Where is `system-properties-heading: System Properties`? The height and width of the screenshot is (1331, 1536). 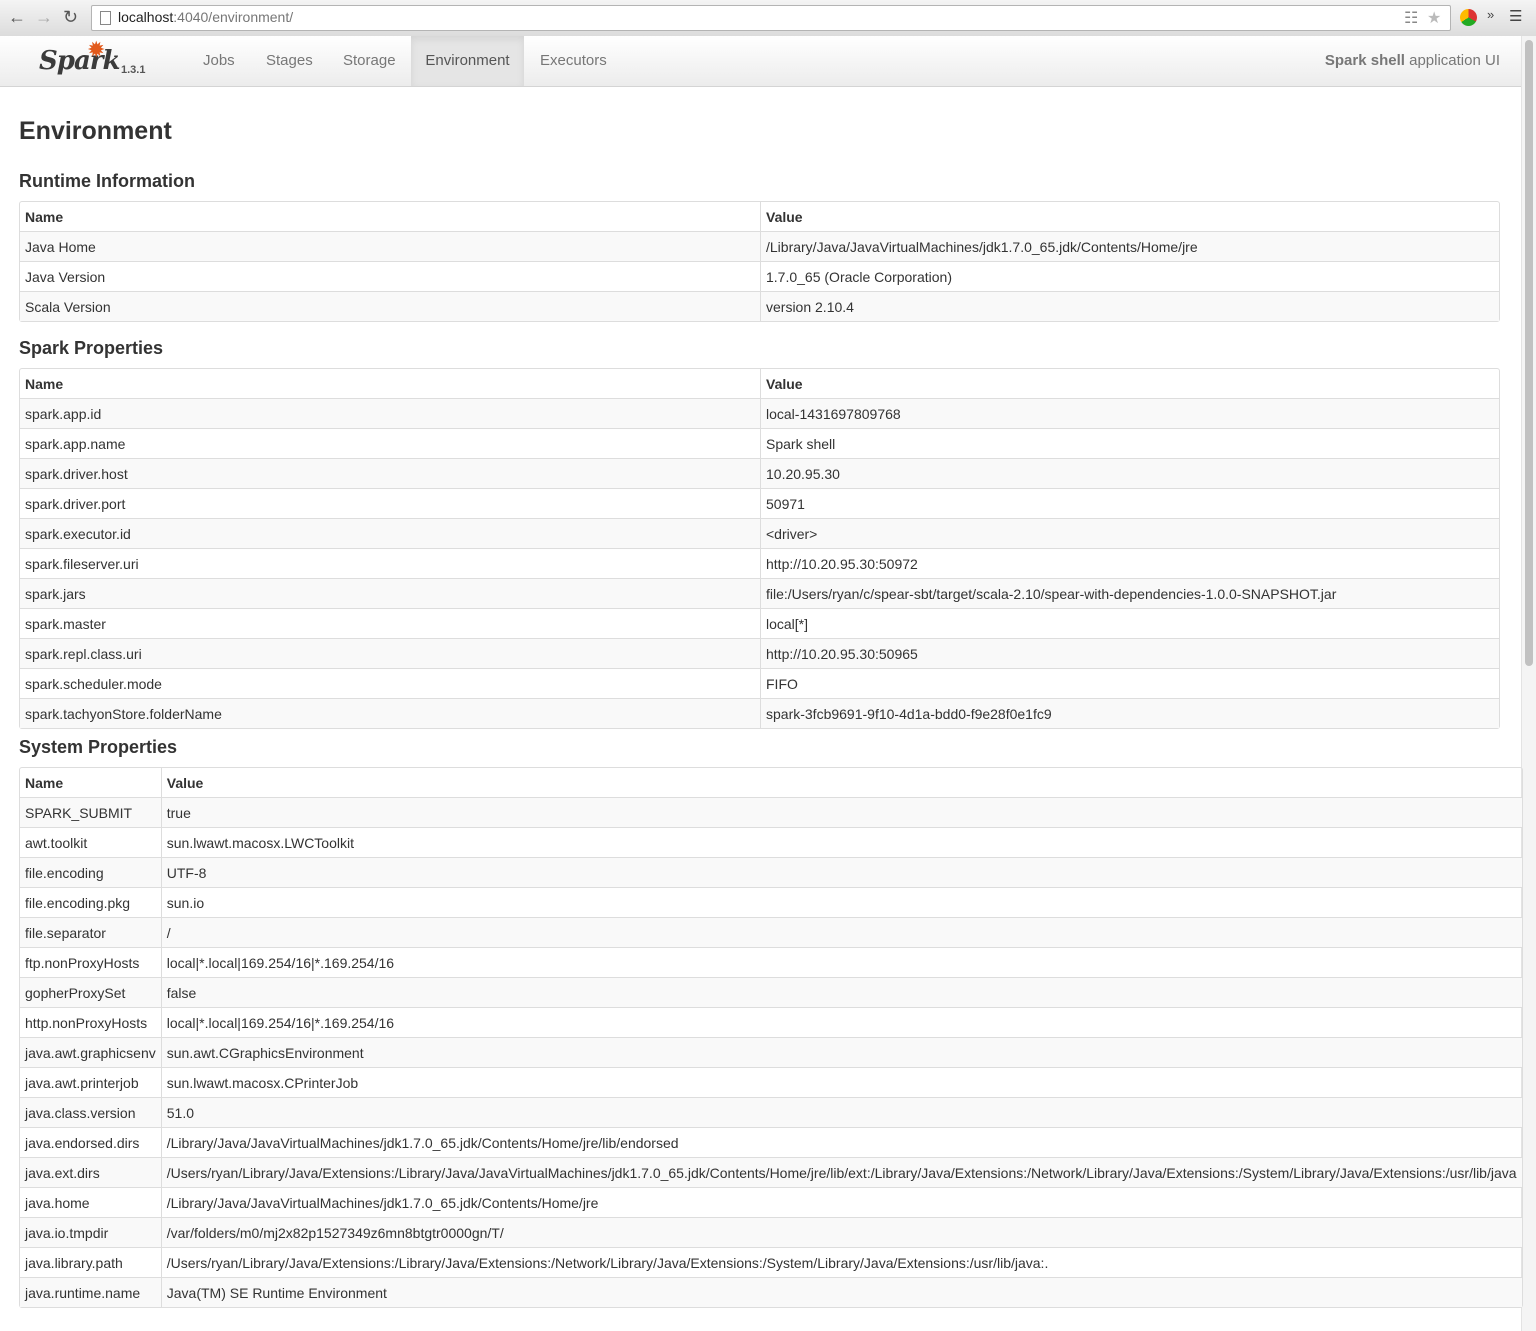
system-properties-heading: System Properties is located at coordinates (98, 747).